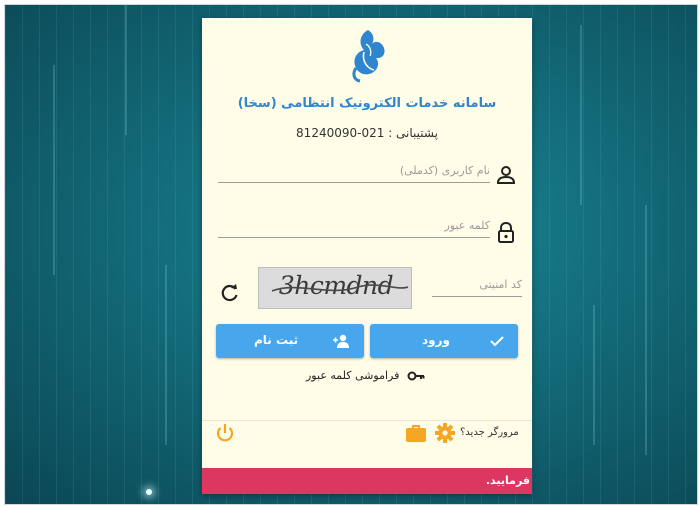  What do you see at coordinates (416, 376) in the screenshot?
I see `key-icon` at bounding box center [416, 376].